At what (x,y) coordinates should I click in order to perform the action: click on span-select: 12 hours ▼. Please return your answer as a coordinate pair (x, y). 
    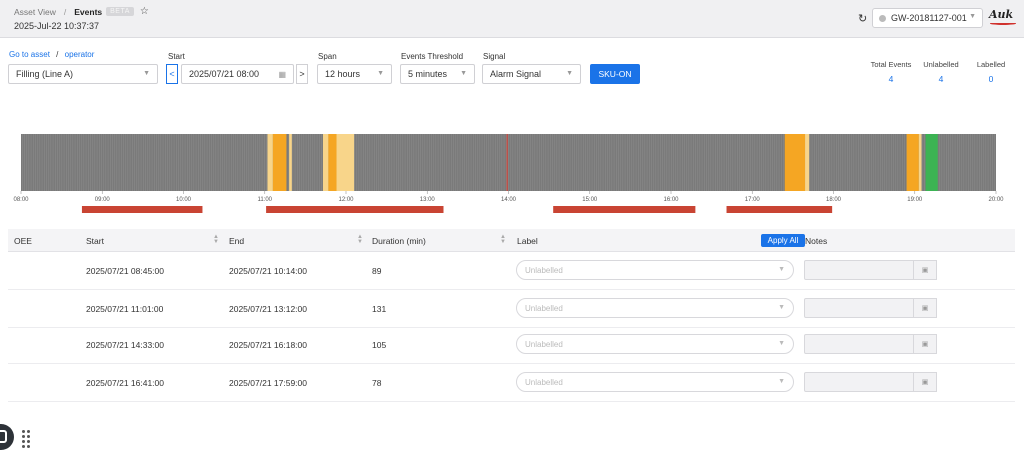
    Looking at the image, I should click on (354, 74).